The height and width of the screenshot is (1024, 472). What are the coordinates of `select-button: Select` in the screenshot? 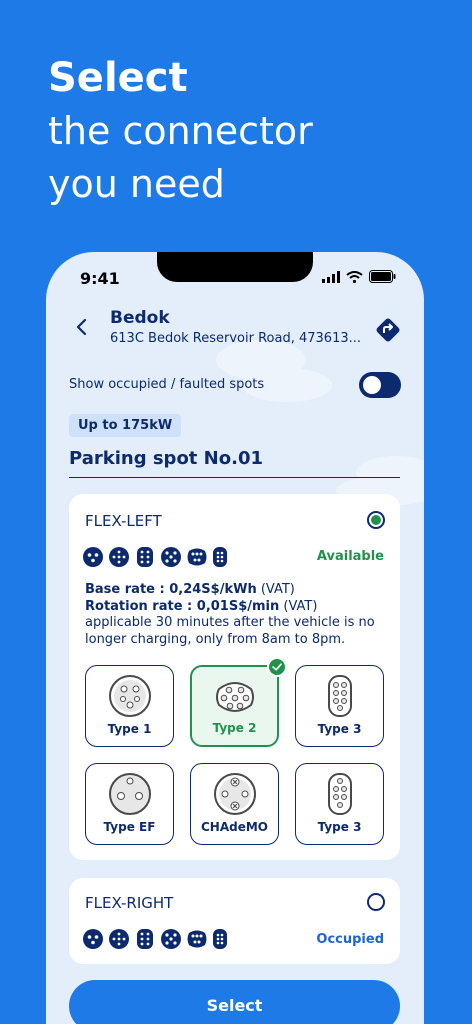 It's located at (234, 1002).